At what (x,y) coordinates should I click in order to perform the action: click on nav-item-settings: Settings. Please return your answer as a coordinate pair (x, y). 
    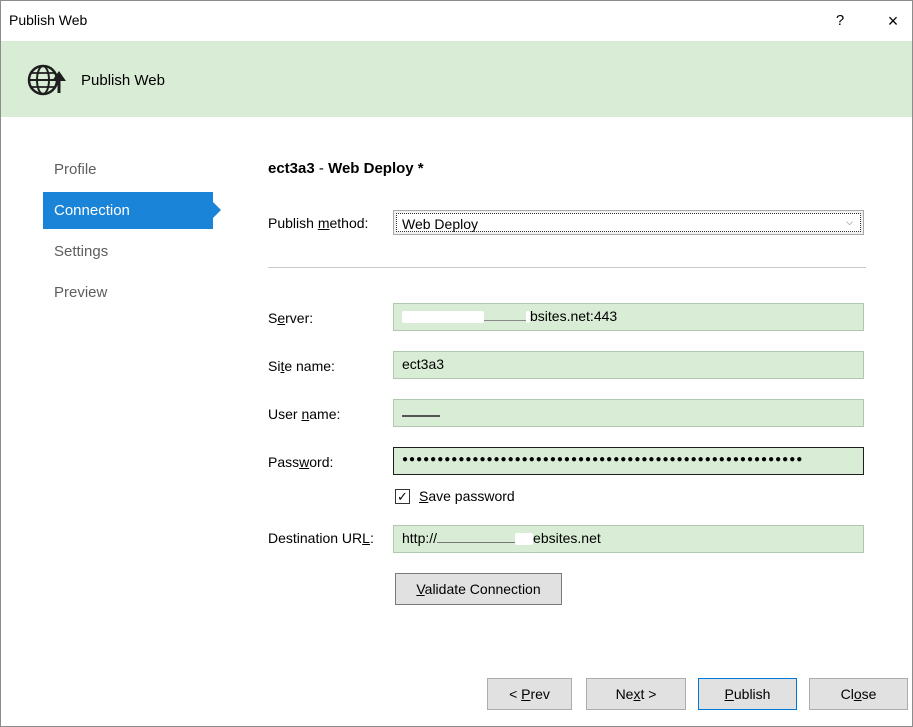
    Looking at the image, I should click on (128, 251).